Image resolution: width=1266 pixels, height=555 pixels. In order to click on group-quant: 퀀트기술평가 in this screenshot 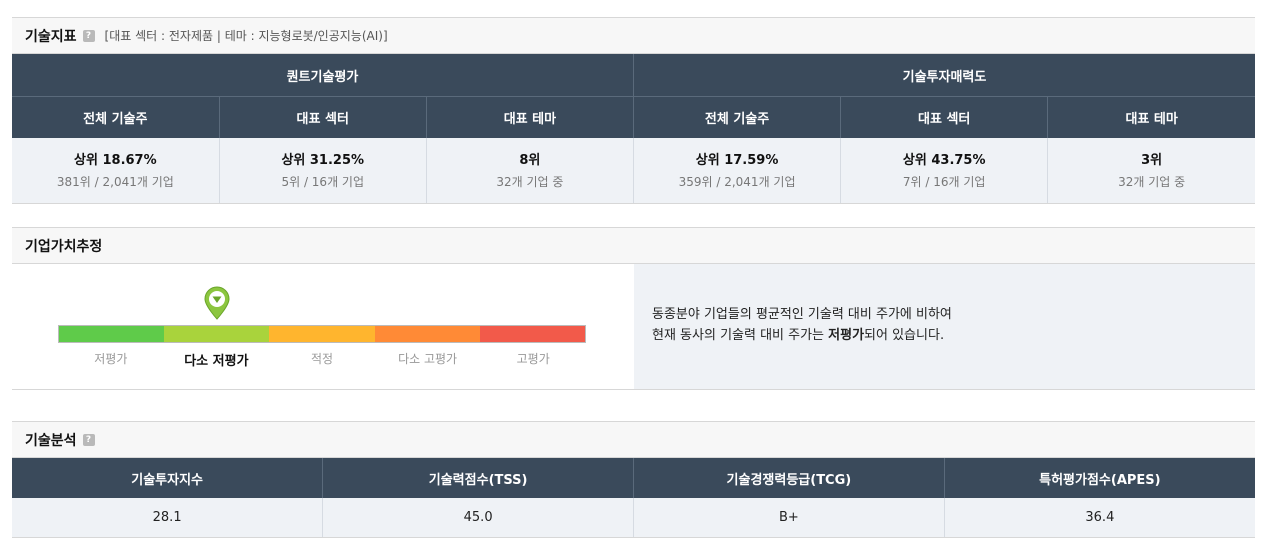, I will do `click(323, 75)`.